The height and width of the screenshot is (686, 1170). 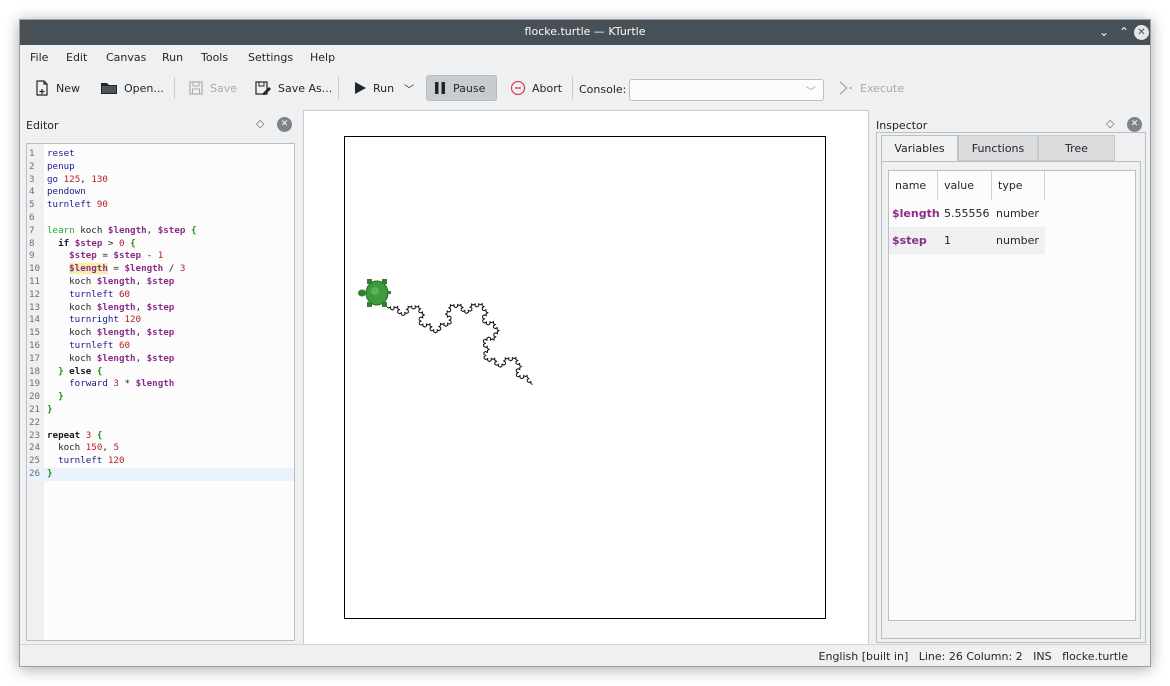 I want to click on code-line: 10 $length = $length / 3, so click(x=107, y=269).